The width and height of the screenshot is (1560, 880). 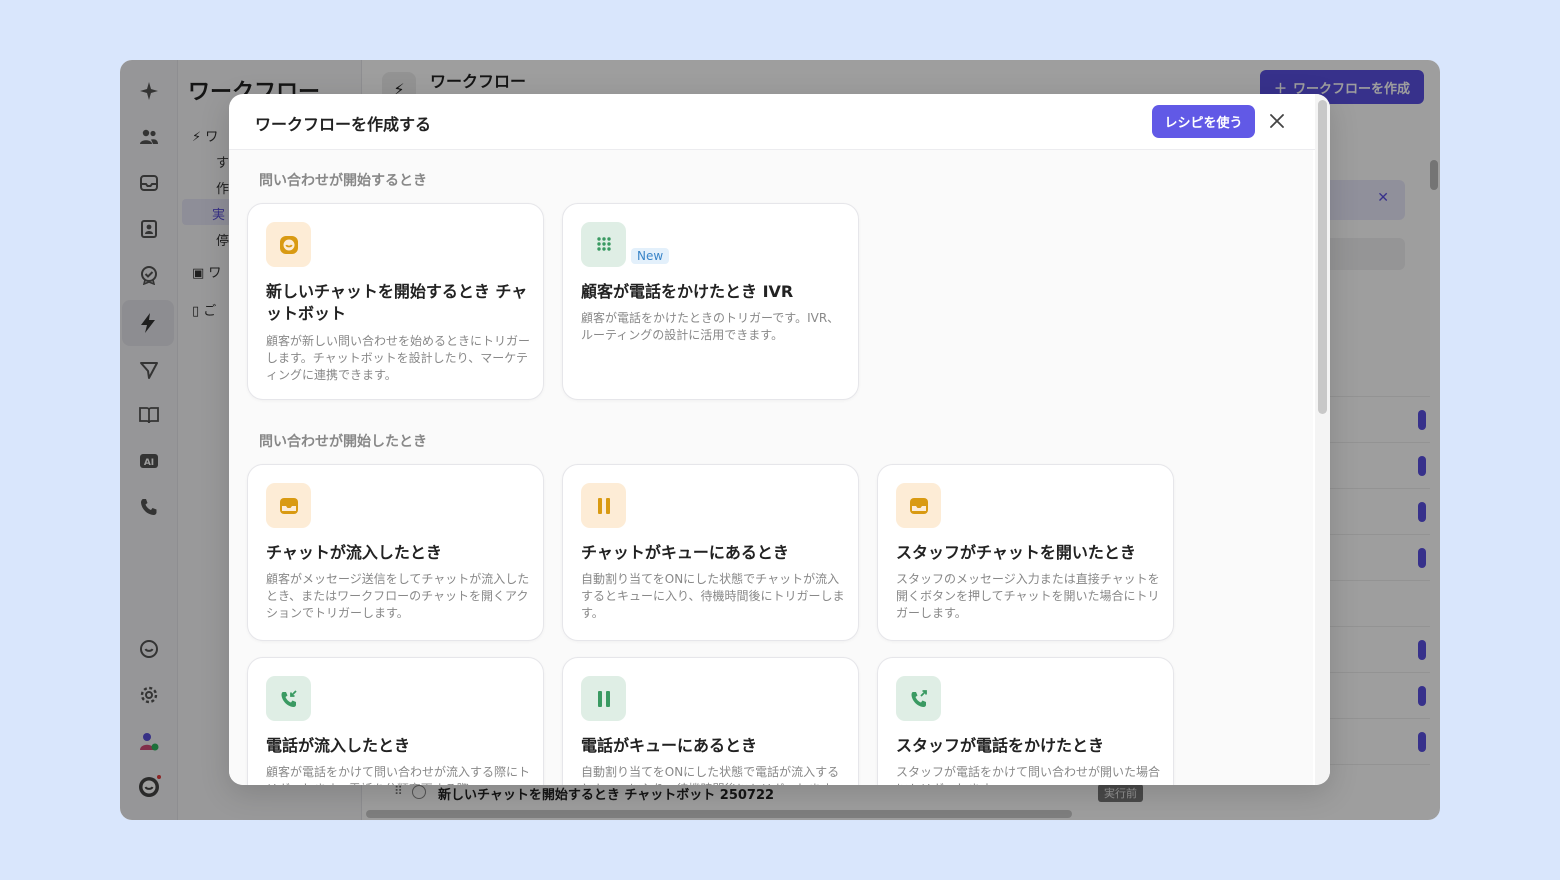 What do you see at coordinates (1322, 257) in the screenshot?
I see `modal-scrollbar` at bounding box center [1322, 257].